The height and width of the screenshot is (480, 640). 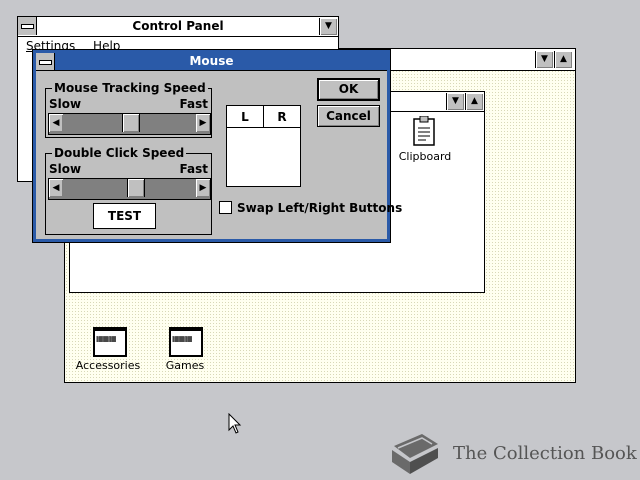 I want to click on dialog-title: Mouse, so click(x=211, y=61).